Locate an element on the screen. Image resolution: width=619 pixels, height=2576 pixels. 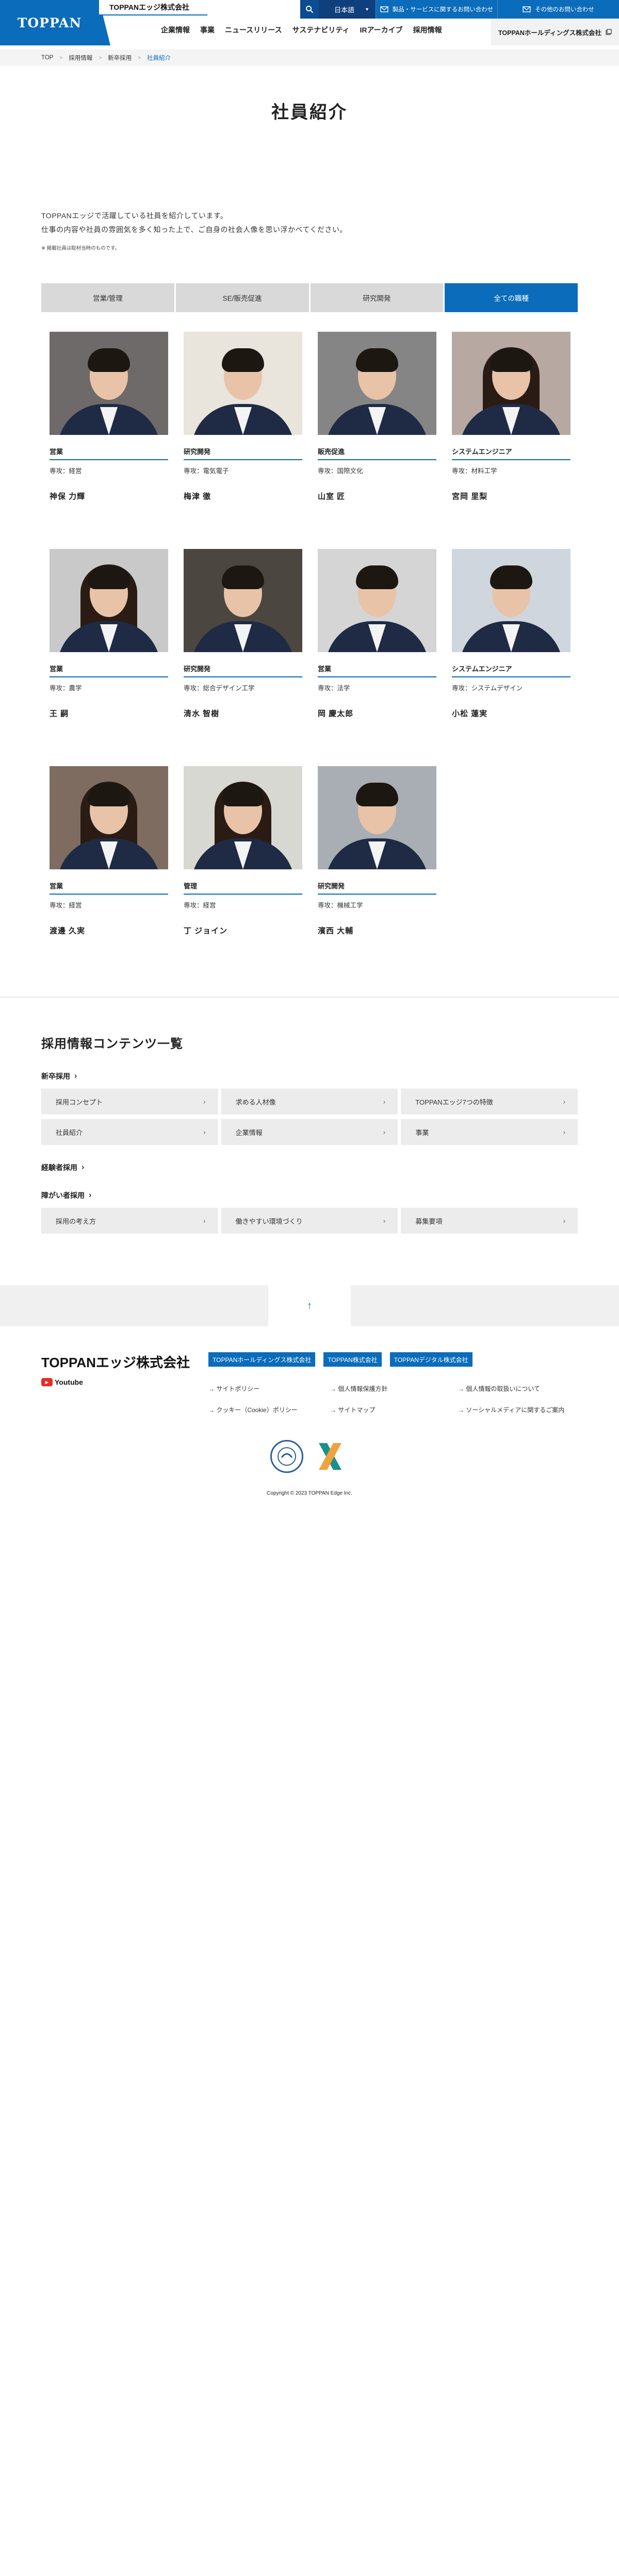
employee-card: 管理 専攻：経営丁 ジョイン is located at coordinates (243, 851).